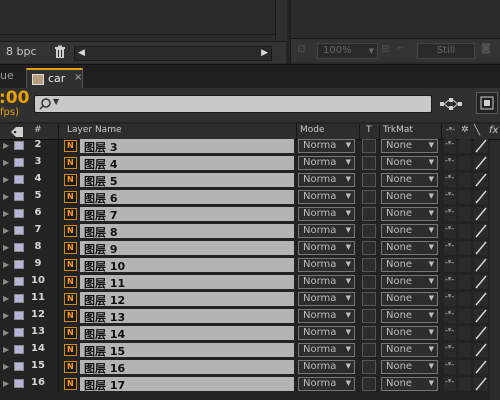 The height and width of the screenshot is (400, 500). Describe the element at coordinates (104, 283) in the screenshot. I see `layer-name: 图层 11` at that location.